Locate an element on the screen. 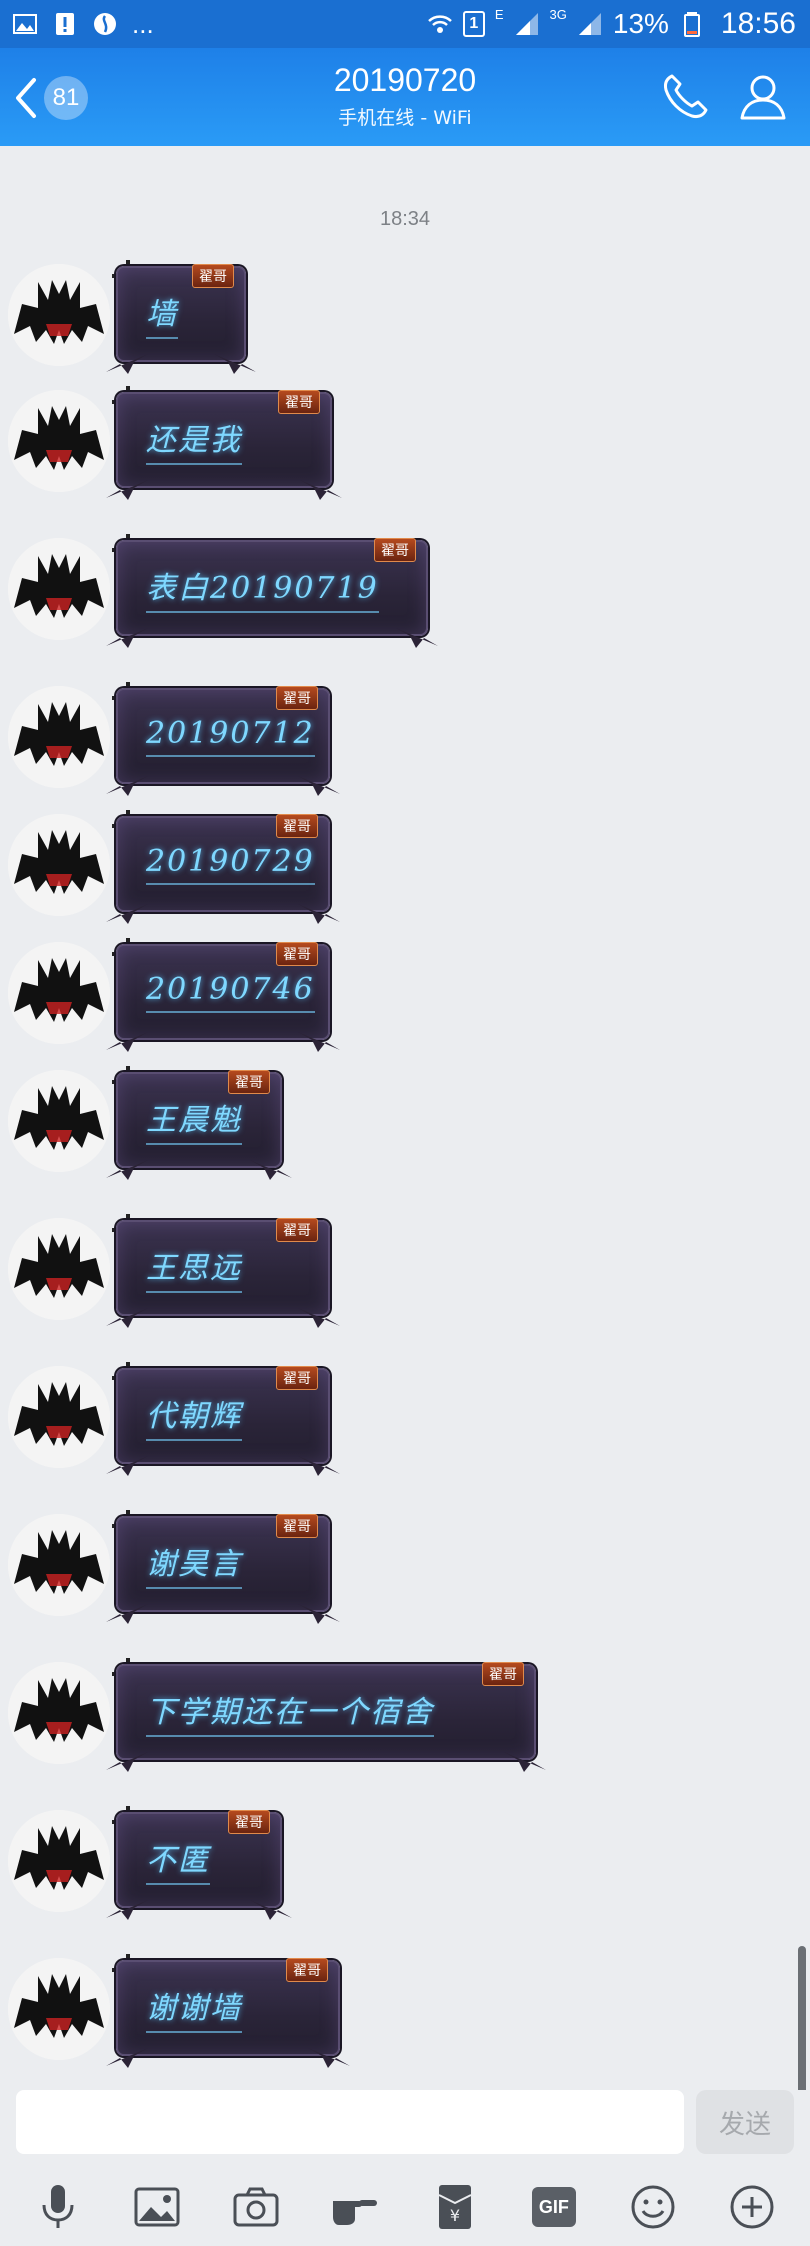 Image resolution: width=810 pixels, height=2246 pixels. input-toolbar: ¥ GIF is located at coordinates (405, 2207).